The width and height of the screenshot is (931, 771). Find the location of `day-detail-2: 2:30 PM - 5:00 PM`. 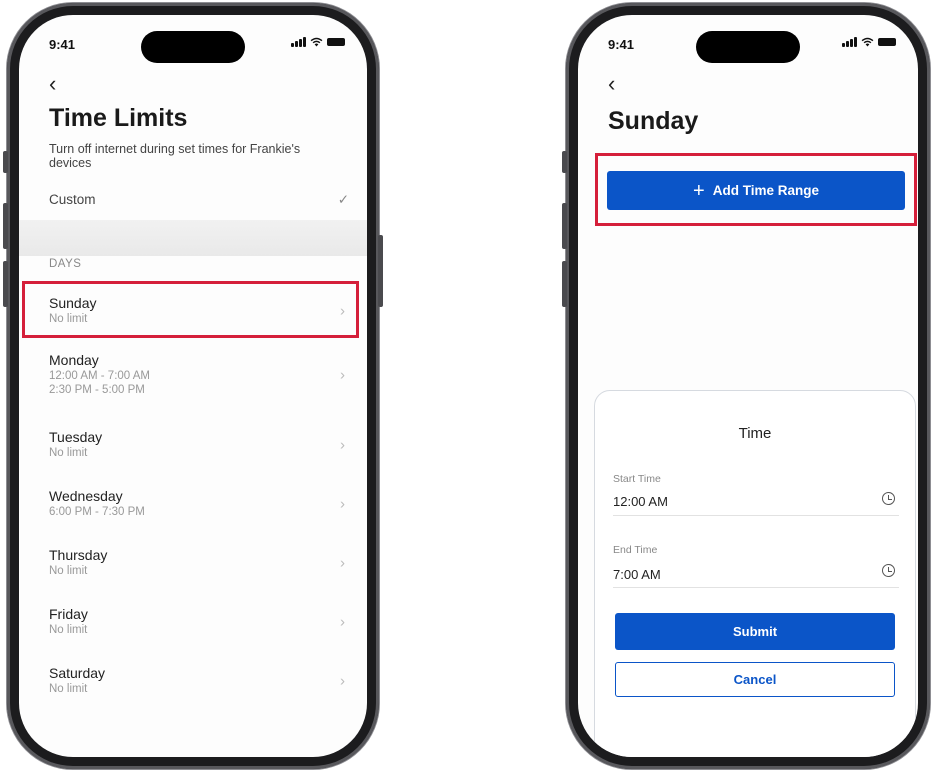

day-detail-2: 2:30 PM - 5:00 PM is located at coordinates (97, 390).